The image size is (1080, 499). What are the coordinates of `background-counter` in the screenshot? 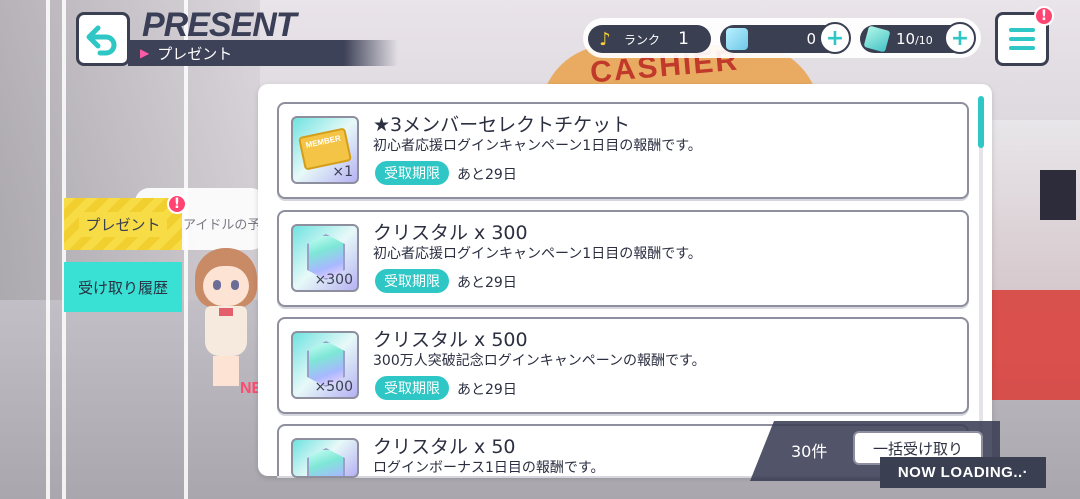 It's located at (1035, 345).